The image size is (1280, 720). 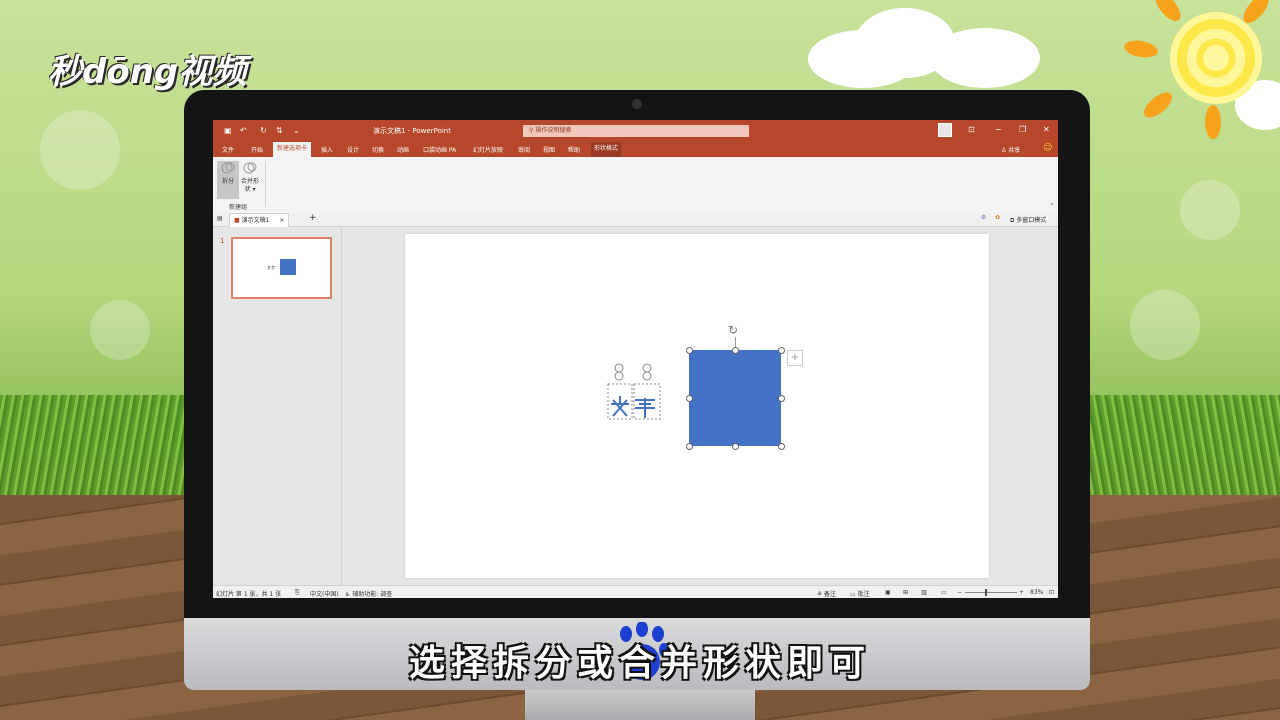 I want to click on zoom-slider, so click(x=991, y=592).